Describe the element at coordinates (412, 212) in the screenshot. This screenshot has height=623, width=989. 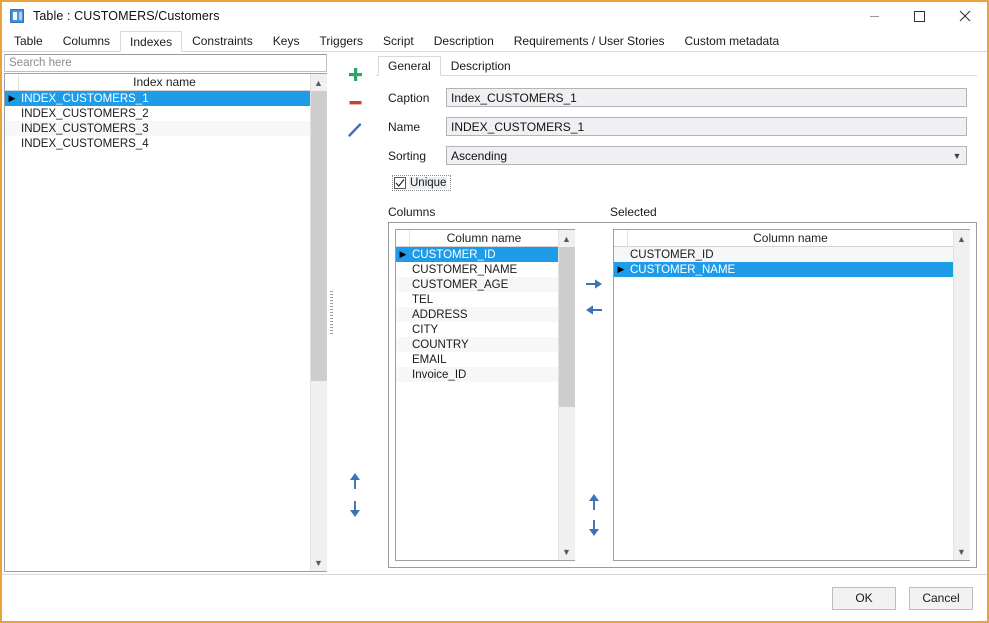
I see `available-columns-label: Columns` at that location.